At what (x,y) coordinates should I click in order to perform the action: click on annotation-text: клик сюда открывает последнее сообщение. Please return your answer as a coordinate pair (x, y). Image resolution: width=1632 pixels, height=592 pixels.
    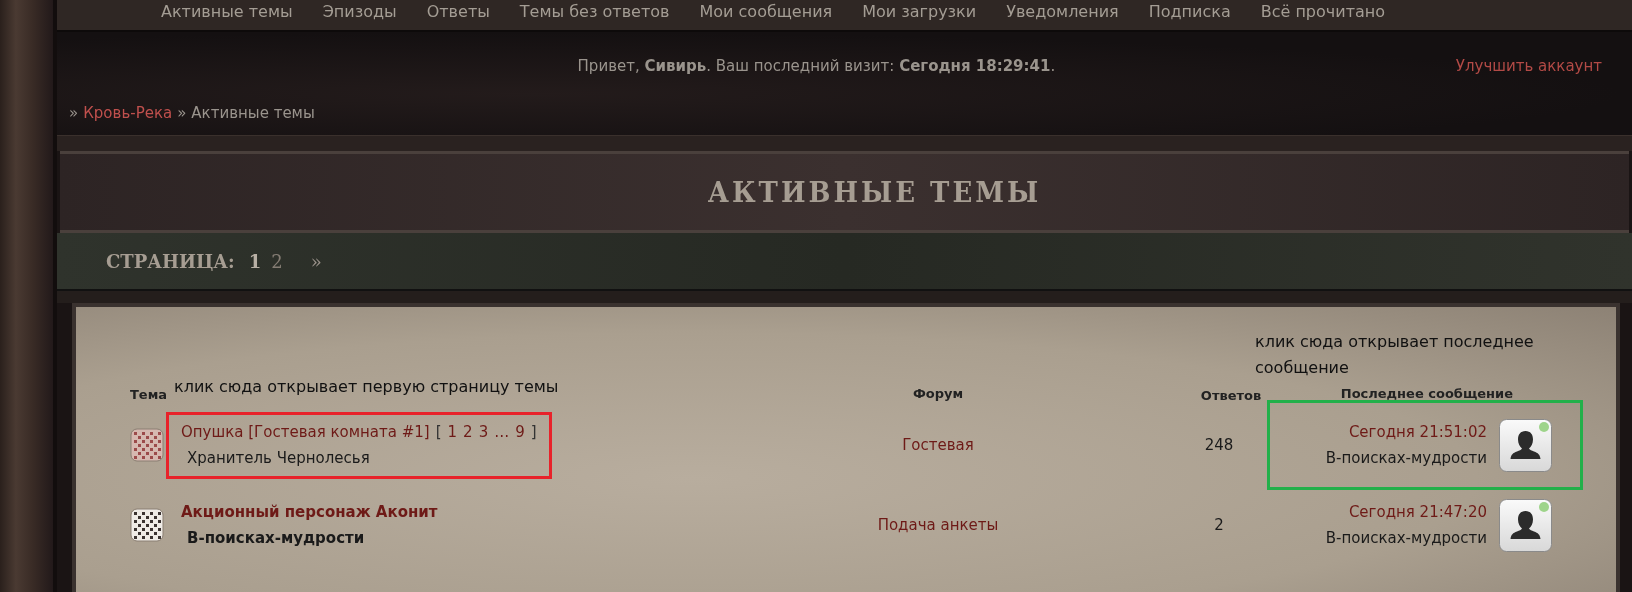
    Looking at the image, I should click on (1395, 355).